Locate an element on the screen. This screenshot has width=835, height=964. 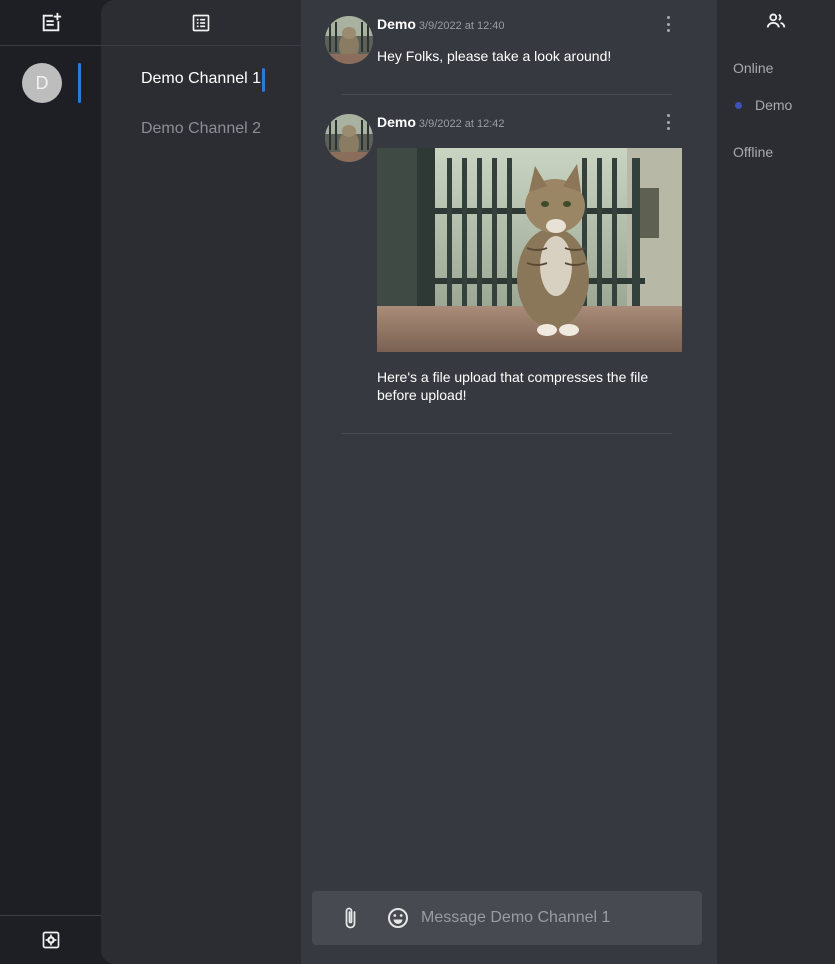
message-header: Demo 3/9/2022 at 12:40 is located at coordinates (441, 25).